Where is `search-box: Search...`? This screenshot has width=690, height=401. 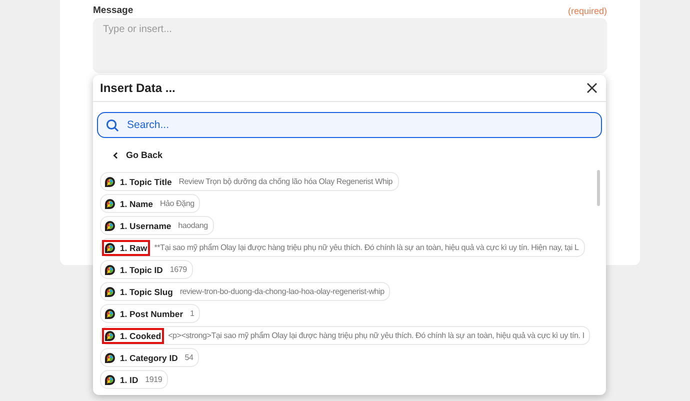 search-box: Search... is located at coordinates (349, 125).